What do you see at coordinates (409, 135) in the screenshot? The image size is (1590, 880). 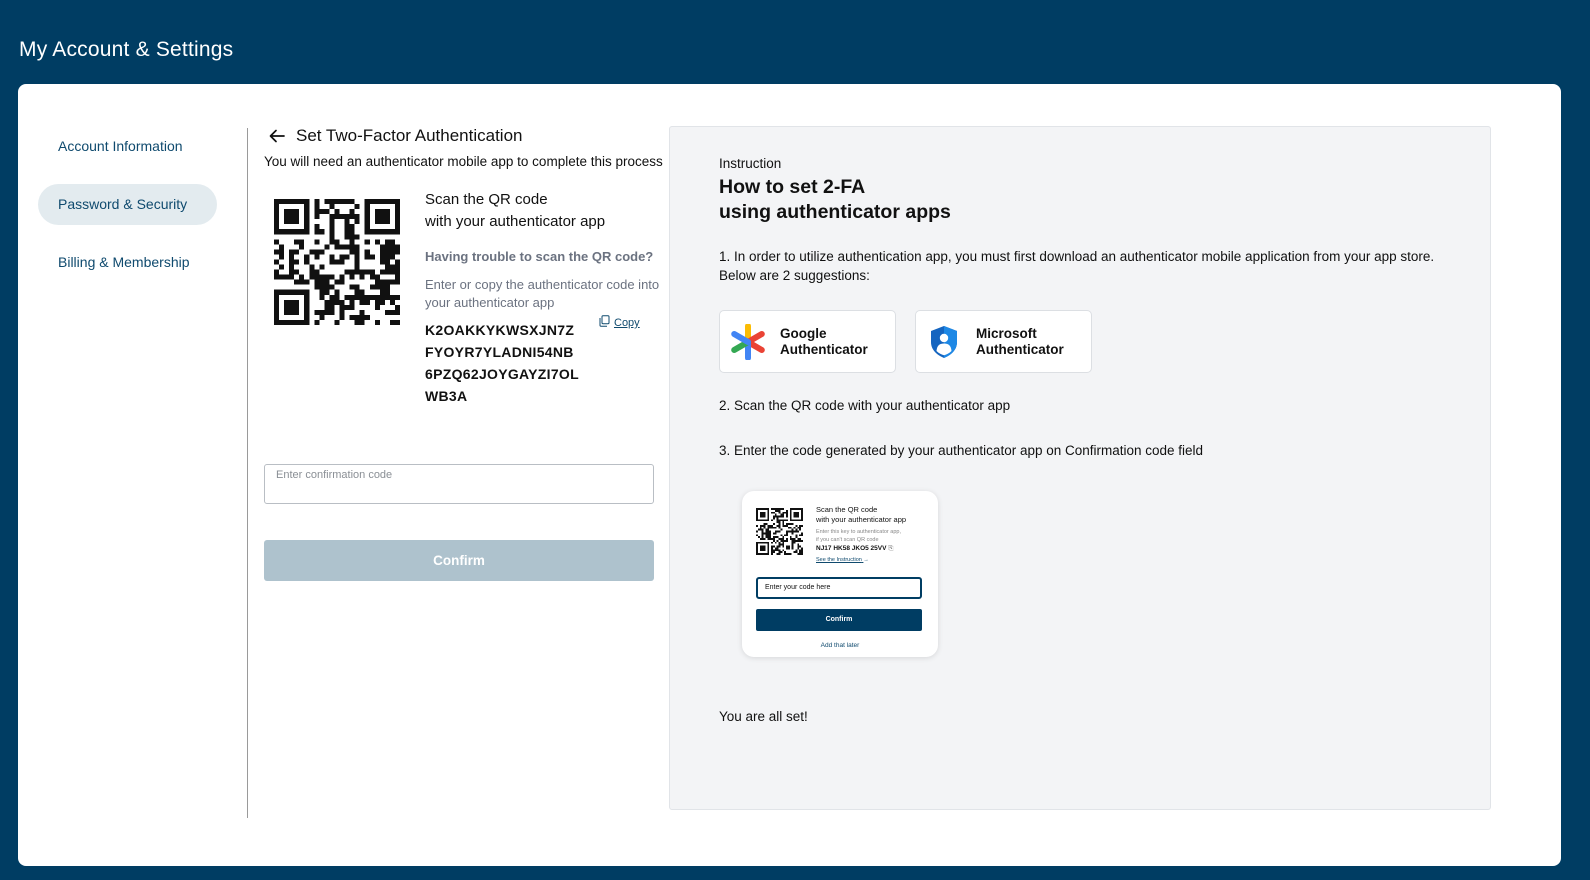 I see `setup-title: Set Two-Factor Authentication` at bounding box center [409, 135].